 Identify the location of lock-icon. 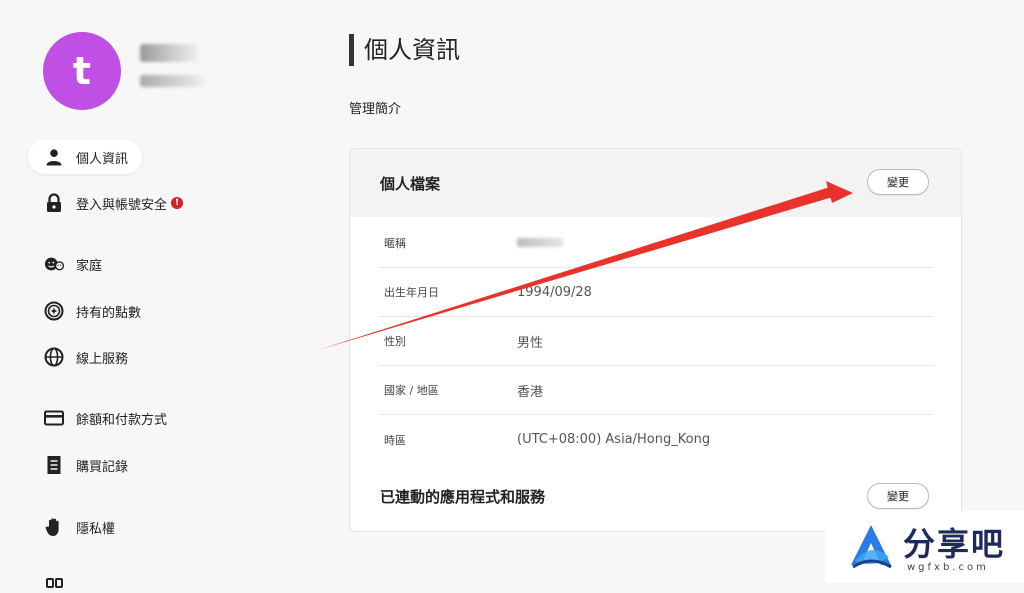
(54, 203).